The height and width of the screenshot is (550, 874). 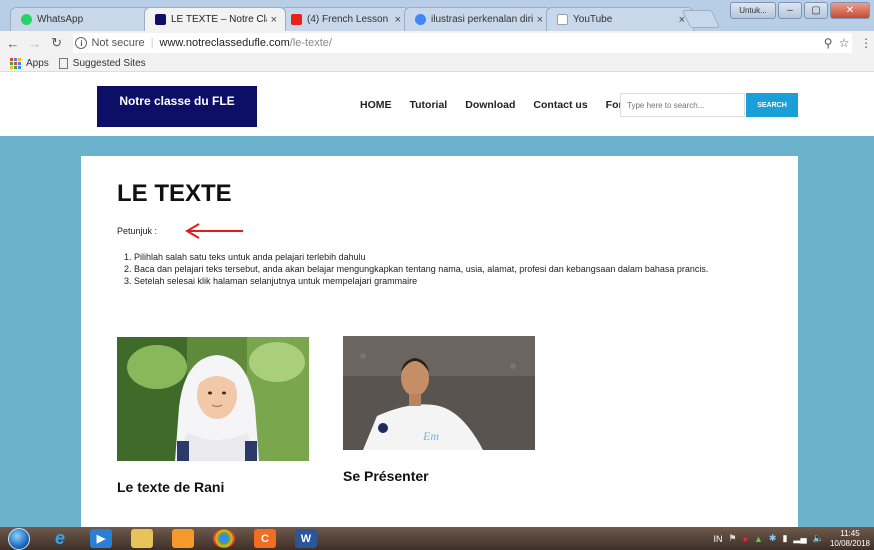 What do you see at coordinates (482, 19) in the screenshot?
I see `tab-title: ilustrasi perkenalan diri` at bounding box center [482, 19].